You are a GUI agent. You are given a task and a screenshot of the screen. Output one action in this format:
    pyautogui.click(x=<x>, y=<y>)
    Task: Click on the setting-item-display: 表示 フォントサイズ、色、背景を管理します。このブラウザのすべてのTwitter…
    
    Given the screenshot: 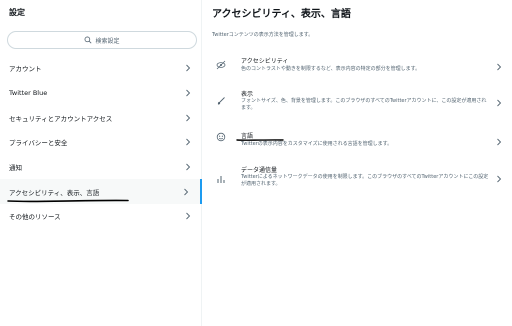 What is the action you would take?
    pyautogui.click(x=357, y=103)
    